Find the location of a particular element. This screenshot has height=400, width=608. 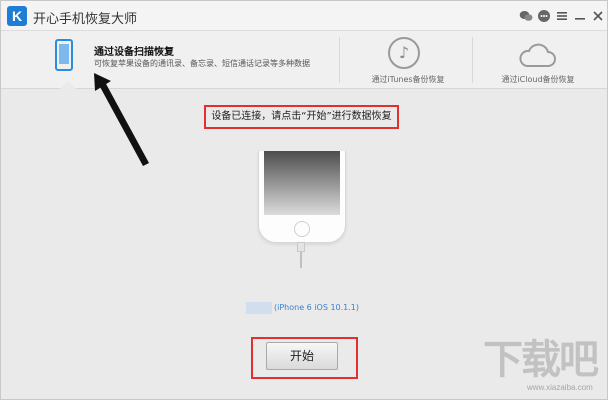

watermark-url: www.xiazaiba.com is located at coordinates (560, 387).